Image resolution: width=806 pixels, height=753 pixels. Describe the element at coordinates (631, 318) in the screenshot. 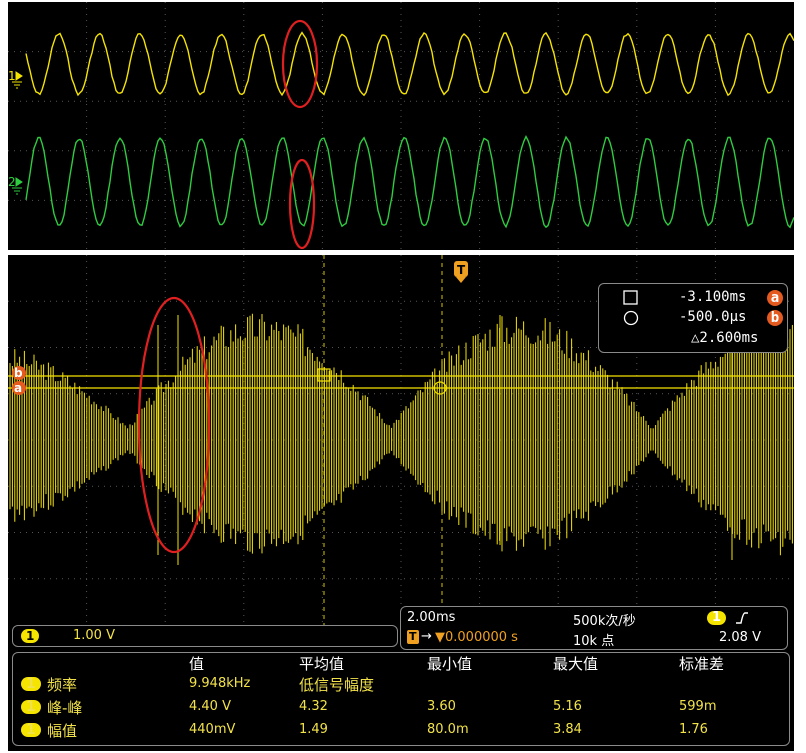

I see `circle-cursor-icon` at that location.